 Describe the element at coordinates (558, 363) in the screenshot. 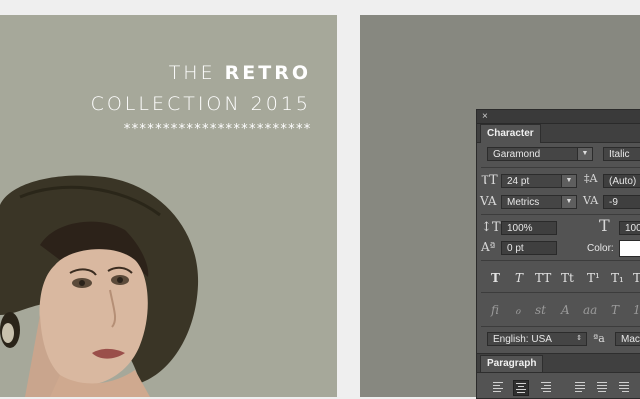

I see `paragraph-tabbar: Paragraph` at that location.